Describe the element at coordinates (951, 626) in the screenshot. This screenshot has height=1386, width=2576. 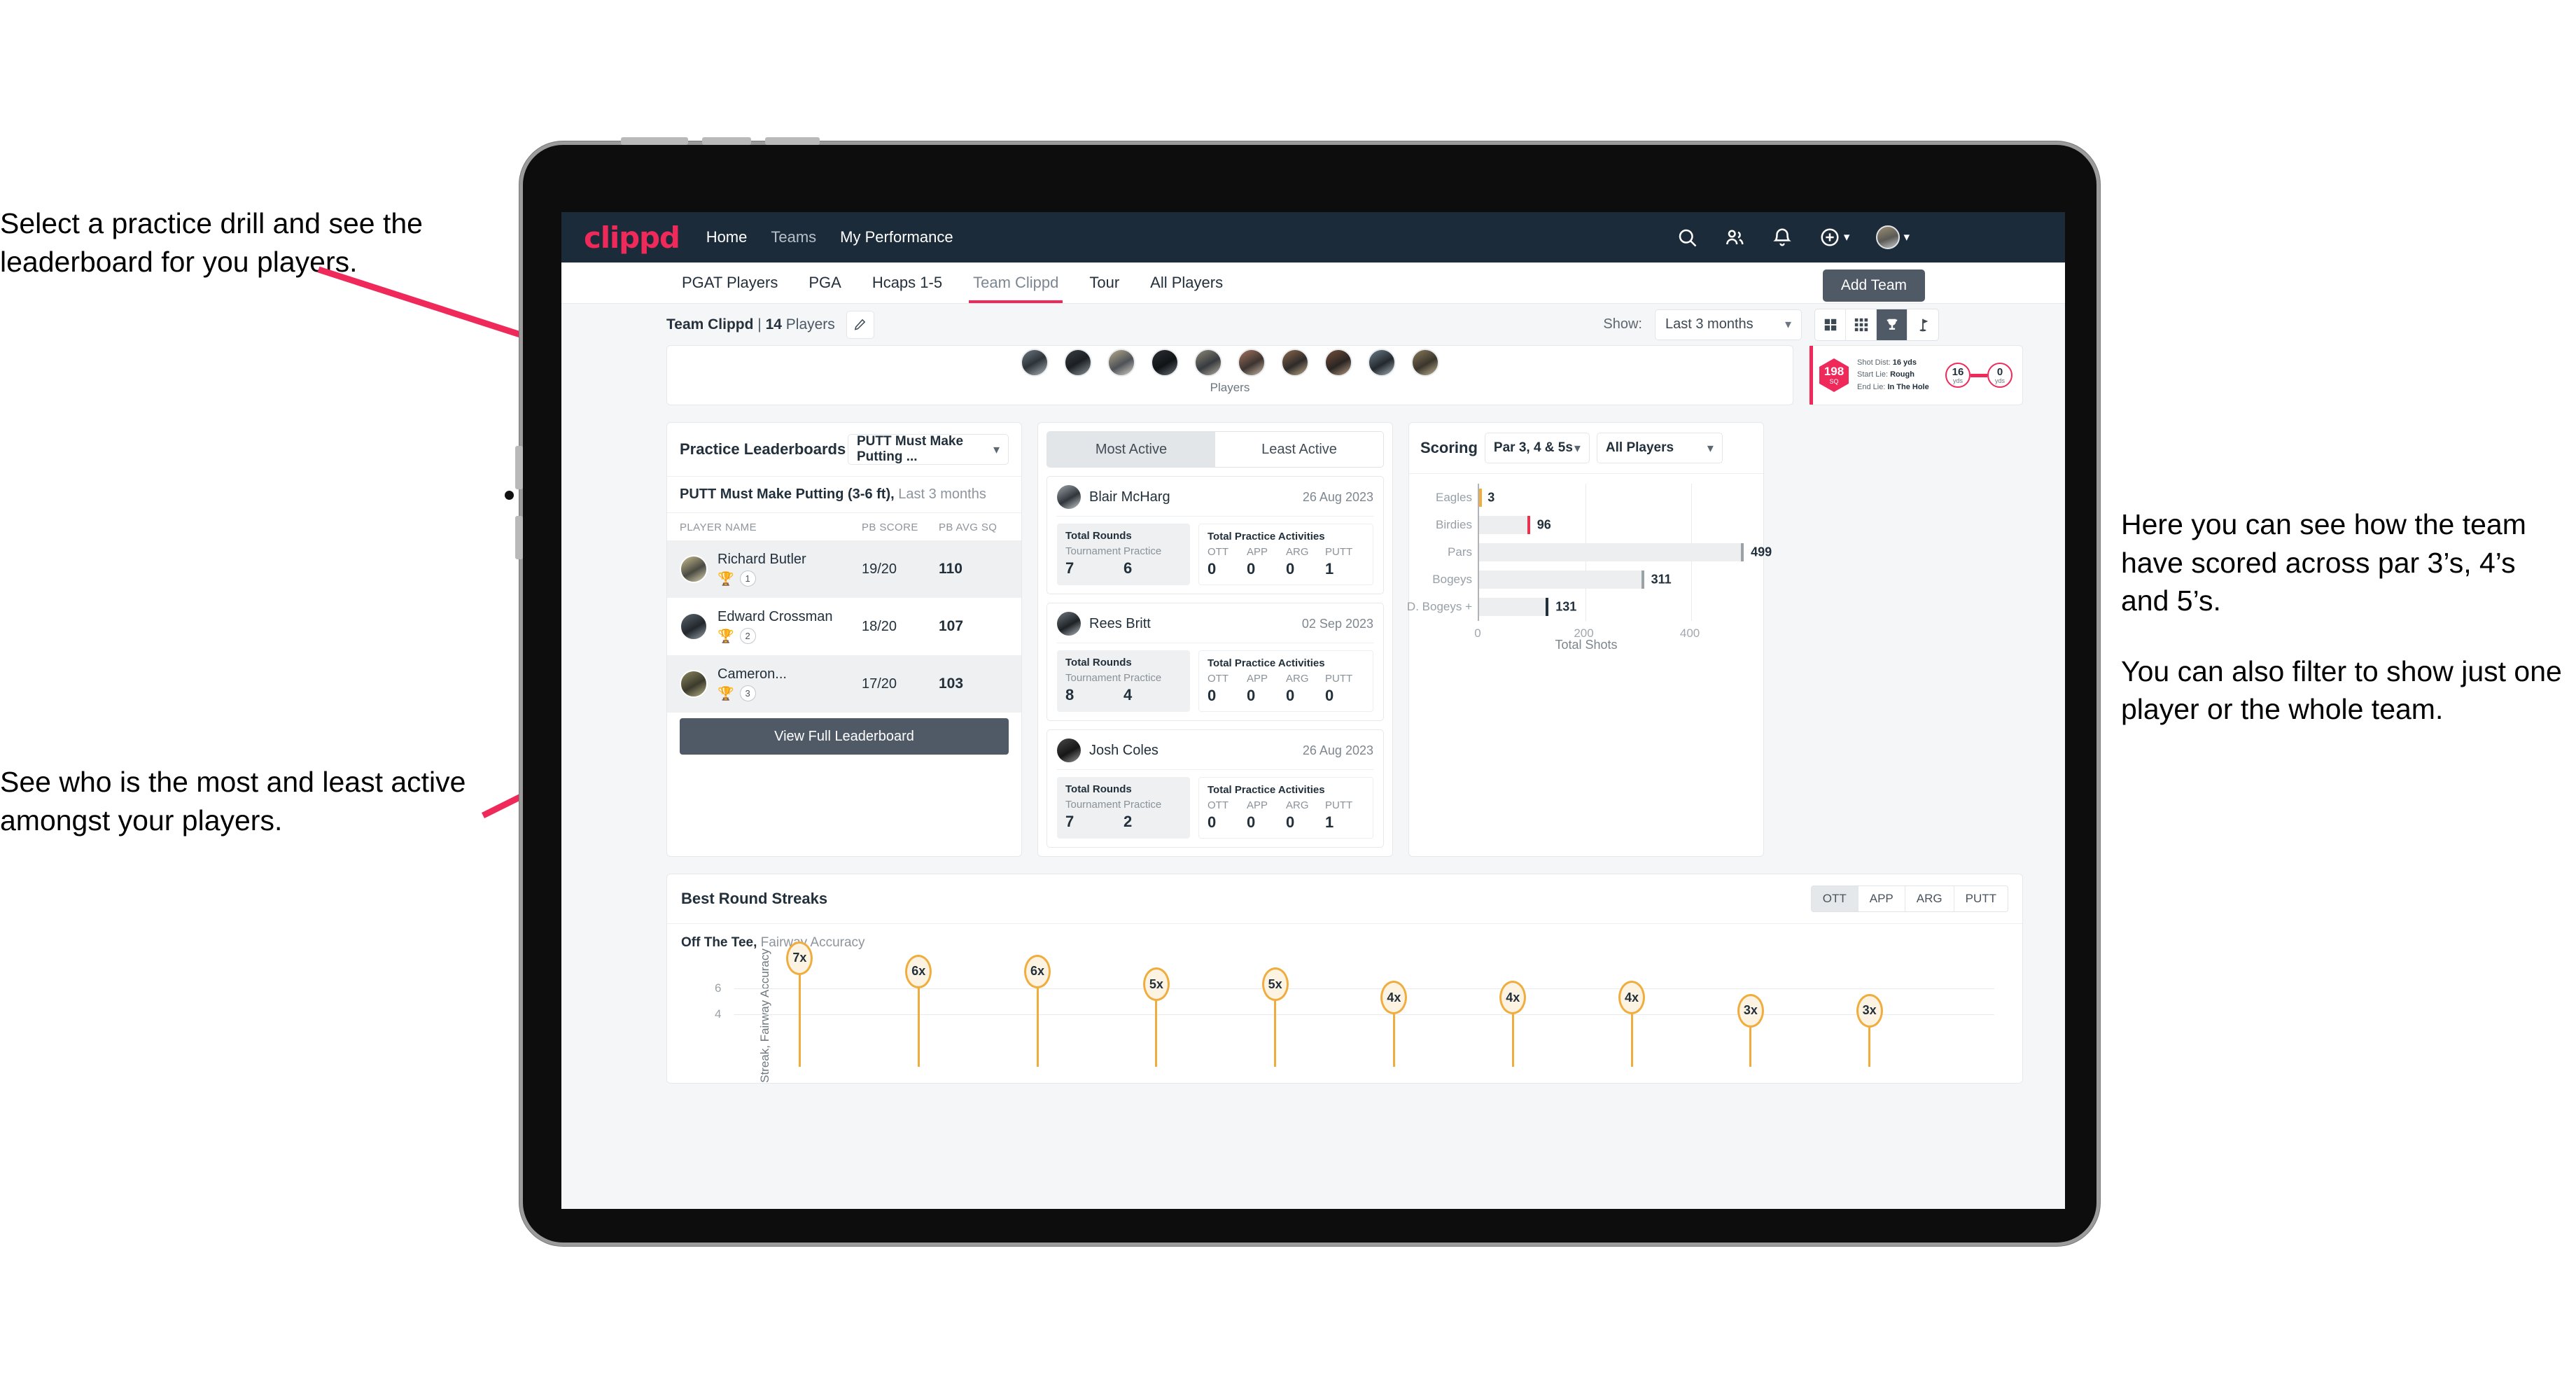
I see `pb-avg-sq-value: 107` at that location.